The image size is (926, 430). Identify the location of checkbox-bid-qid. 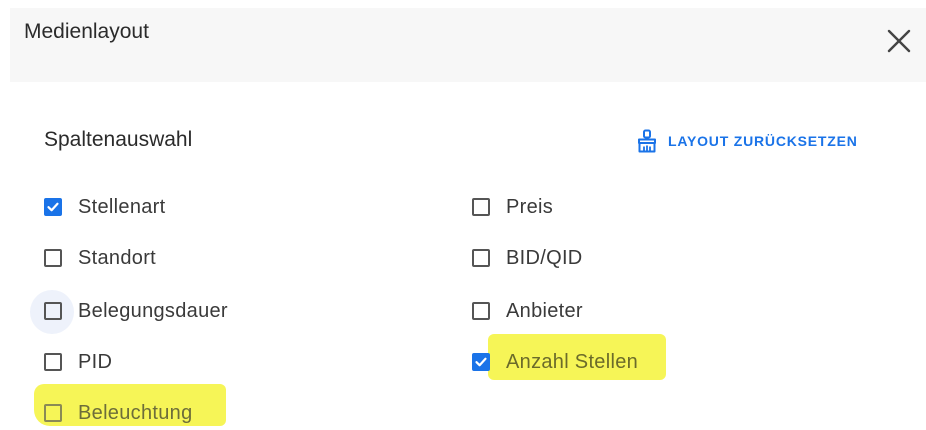
(481, 258).